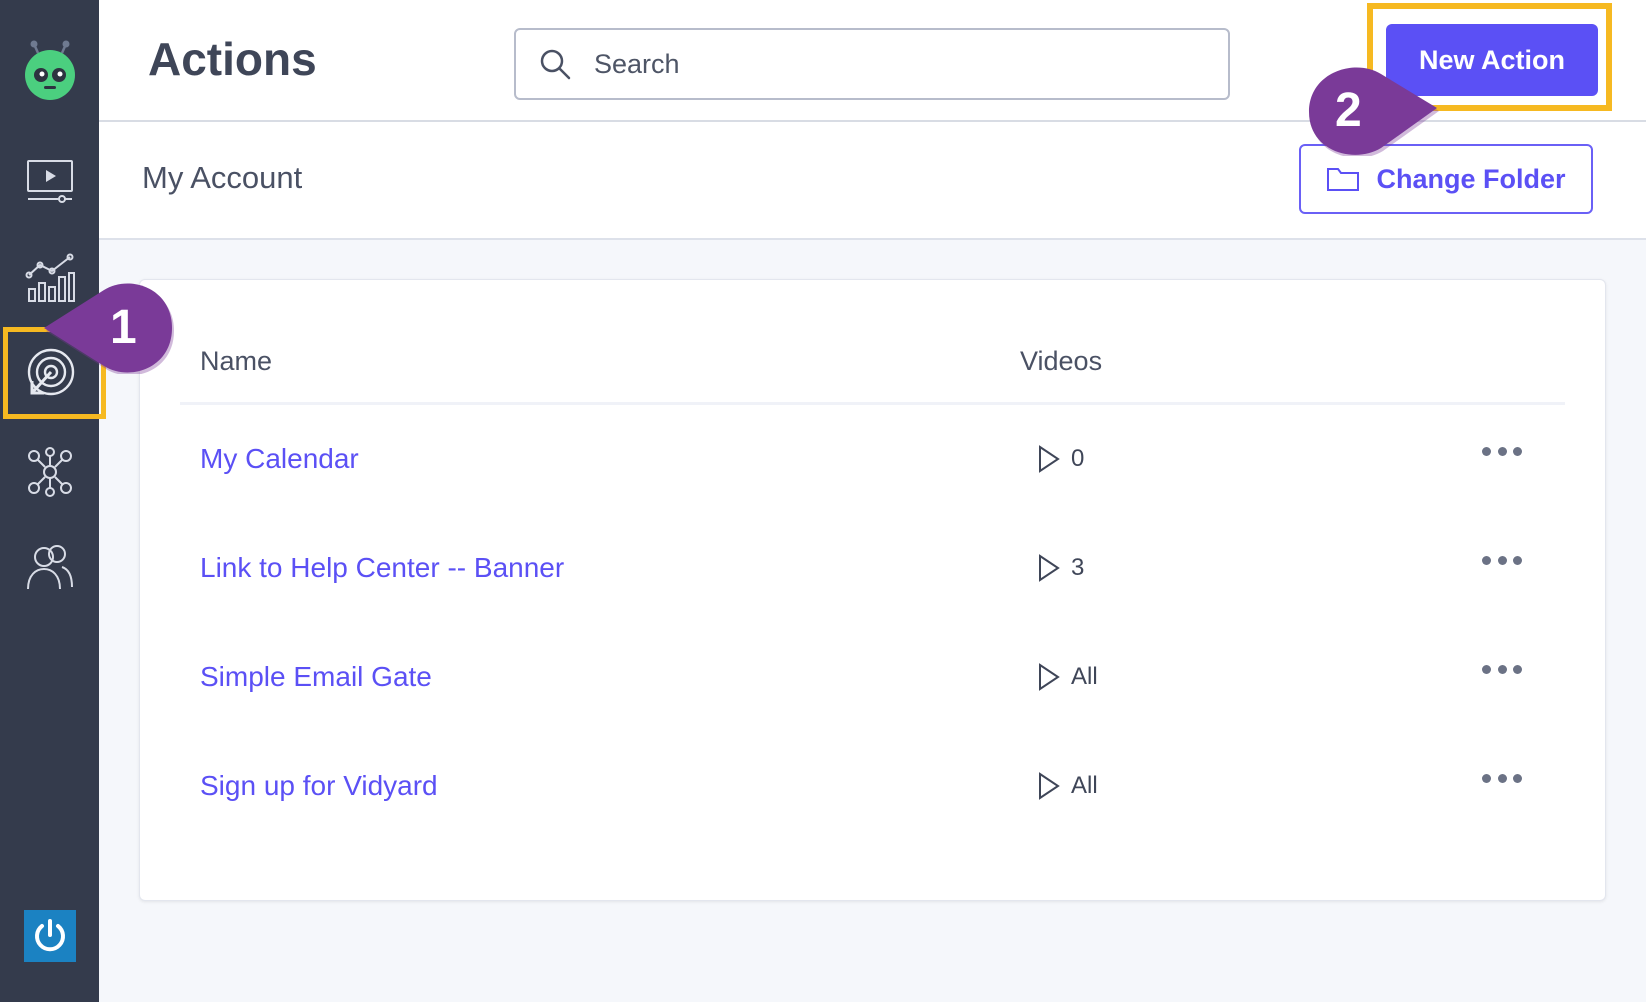 This screenshot has width=1646, height=1002. Describe the element at coordinates (872, 678) in the screenshot. I see `table-row: Simple Email Gate All` at that location.